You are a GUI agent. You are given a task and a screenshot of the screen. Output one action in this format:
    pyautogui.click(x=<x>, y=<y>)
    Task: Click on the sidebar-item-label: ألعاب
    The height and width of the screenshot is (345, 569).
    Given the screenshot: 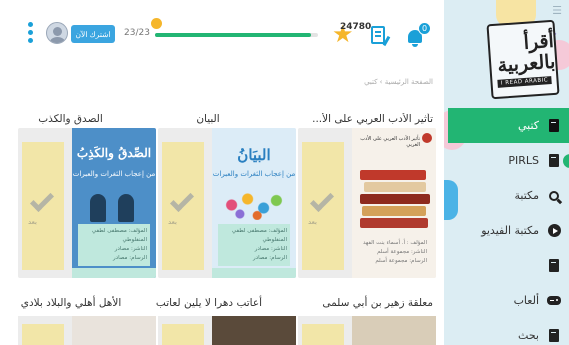 What is the action you would take?
    pyautogui.click(x=526, y=300)
    